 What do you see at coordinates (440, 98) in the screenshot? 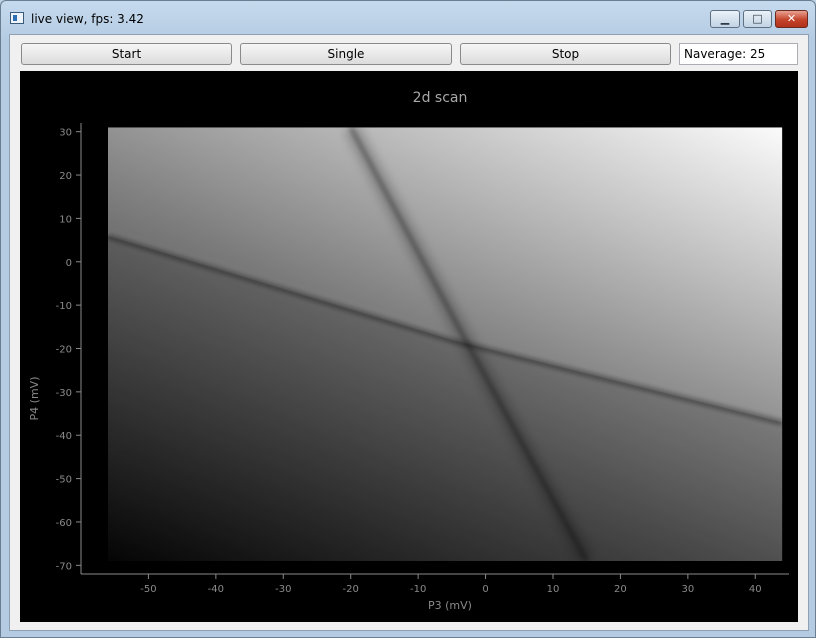
I see `chart-title: 2d scan` at bounding box center [440, 98].